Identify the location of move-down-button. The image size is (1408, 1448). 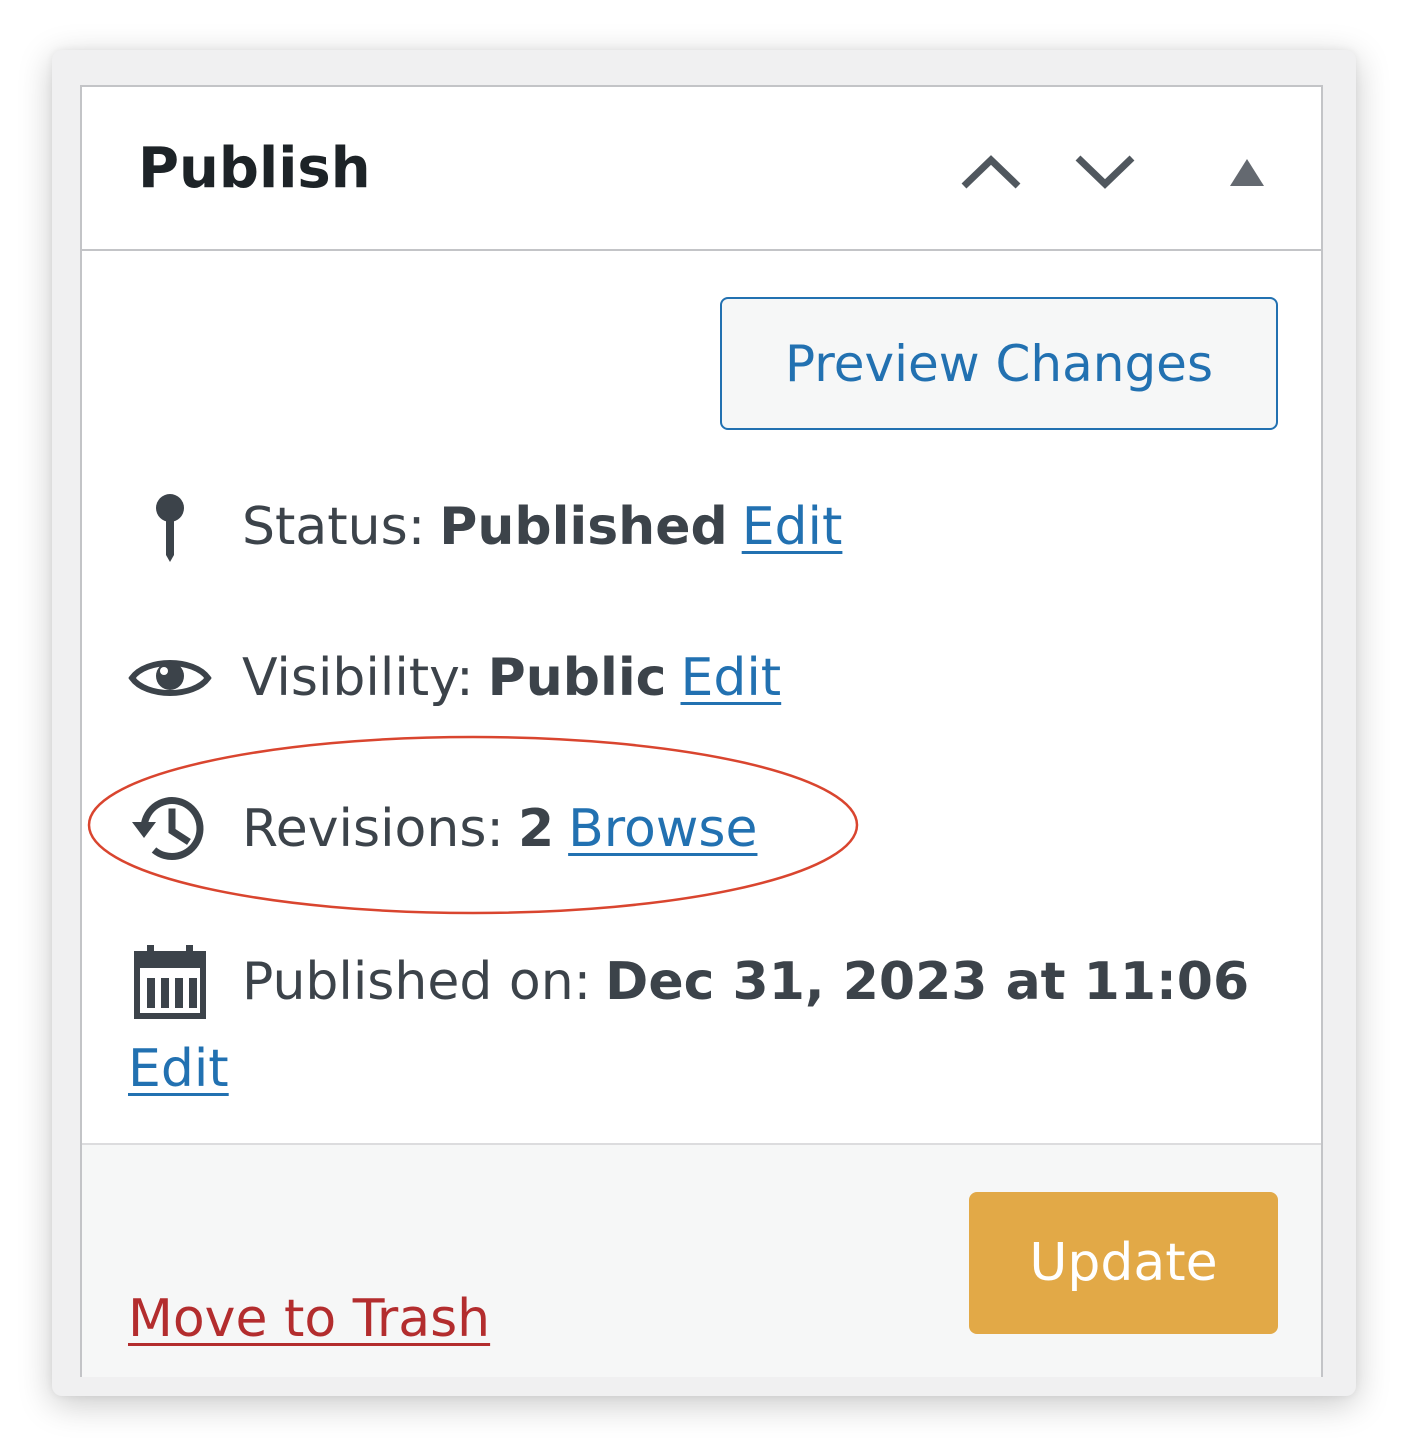
(1105, 172).